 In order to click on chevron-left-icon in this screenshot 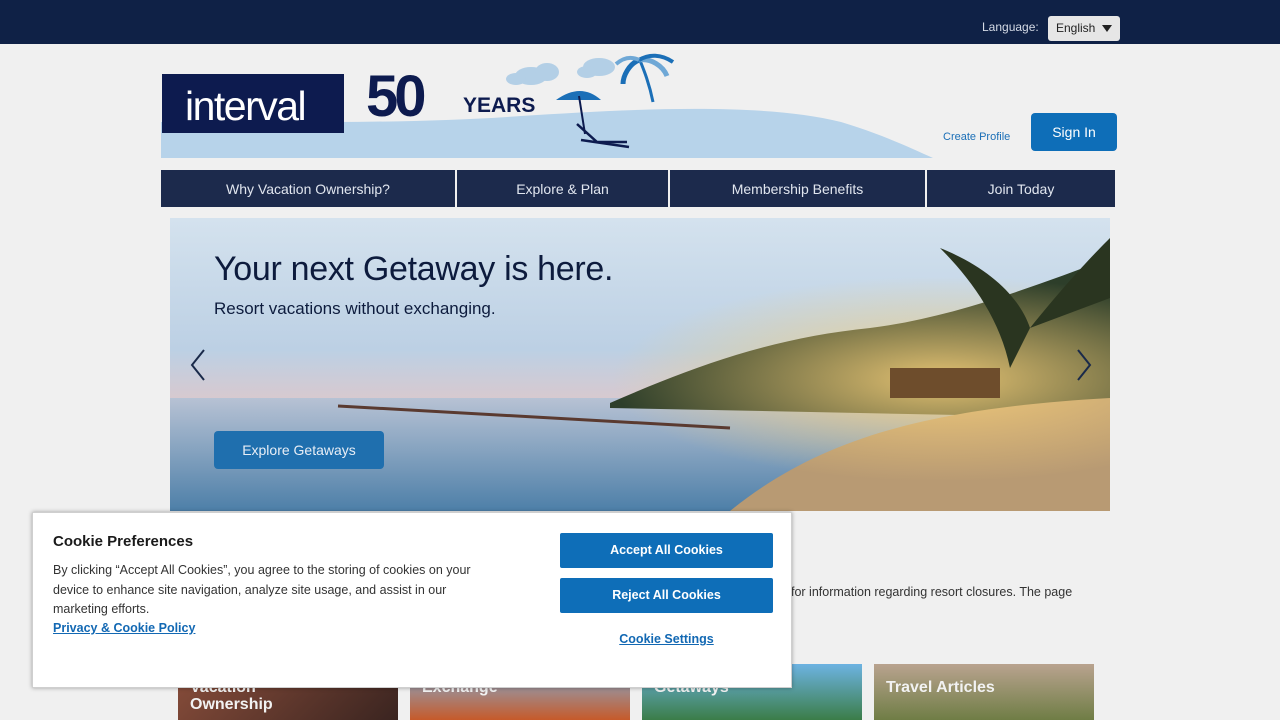, I will do `click(198, 365)`.